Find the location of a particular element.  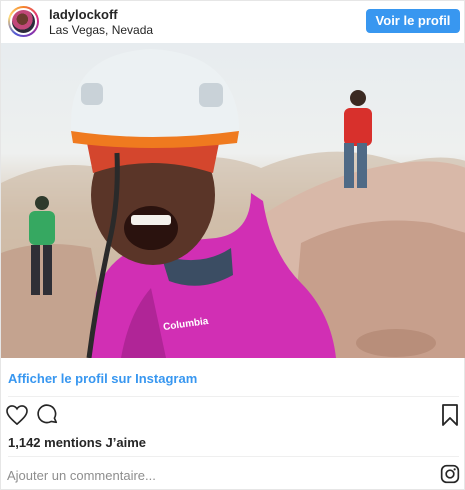

comment-bubble-icon is located at coordinates (48, 417).